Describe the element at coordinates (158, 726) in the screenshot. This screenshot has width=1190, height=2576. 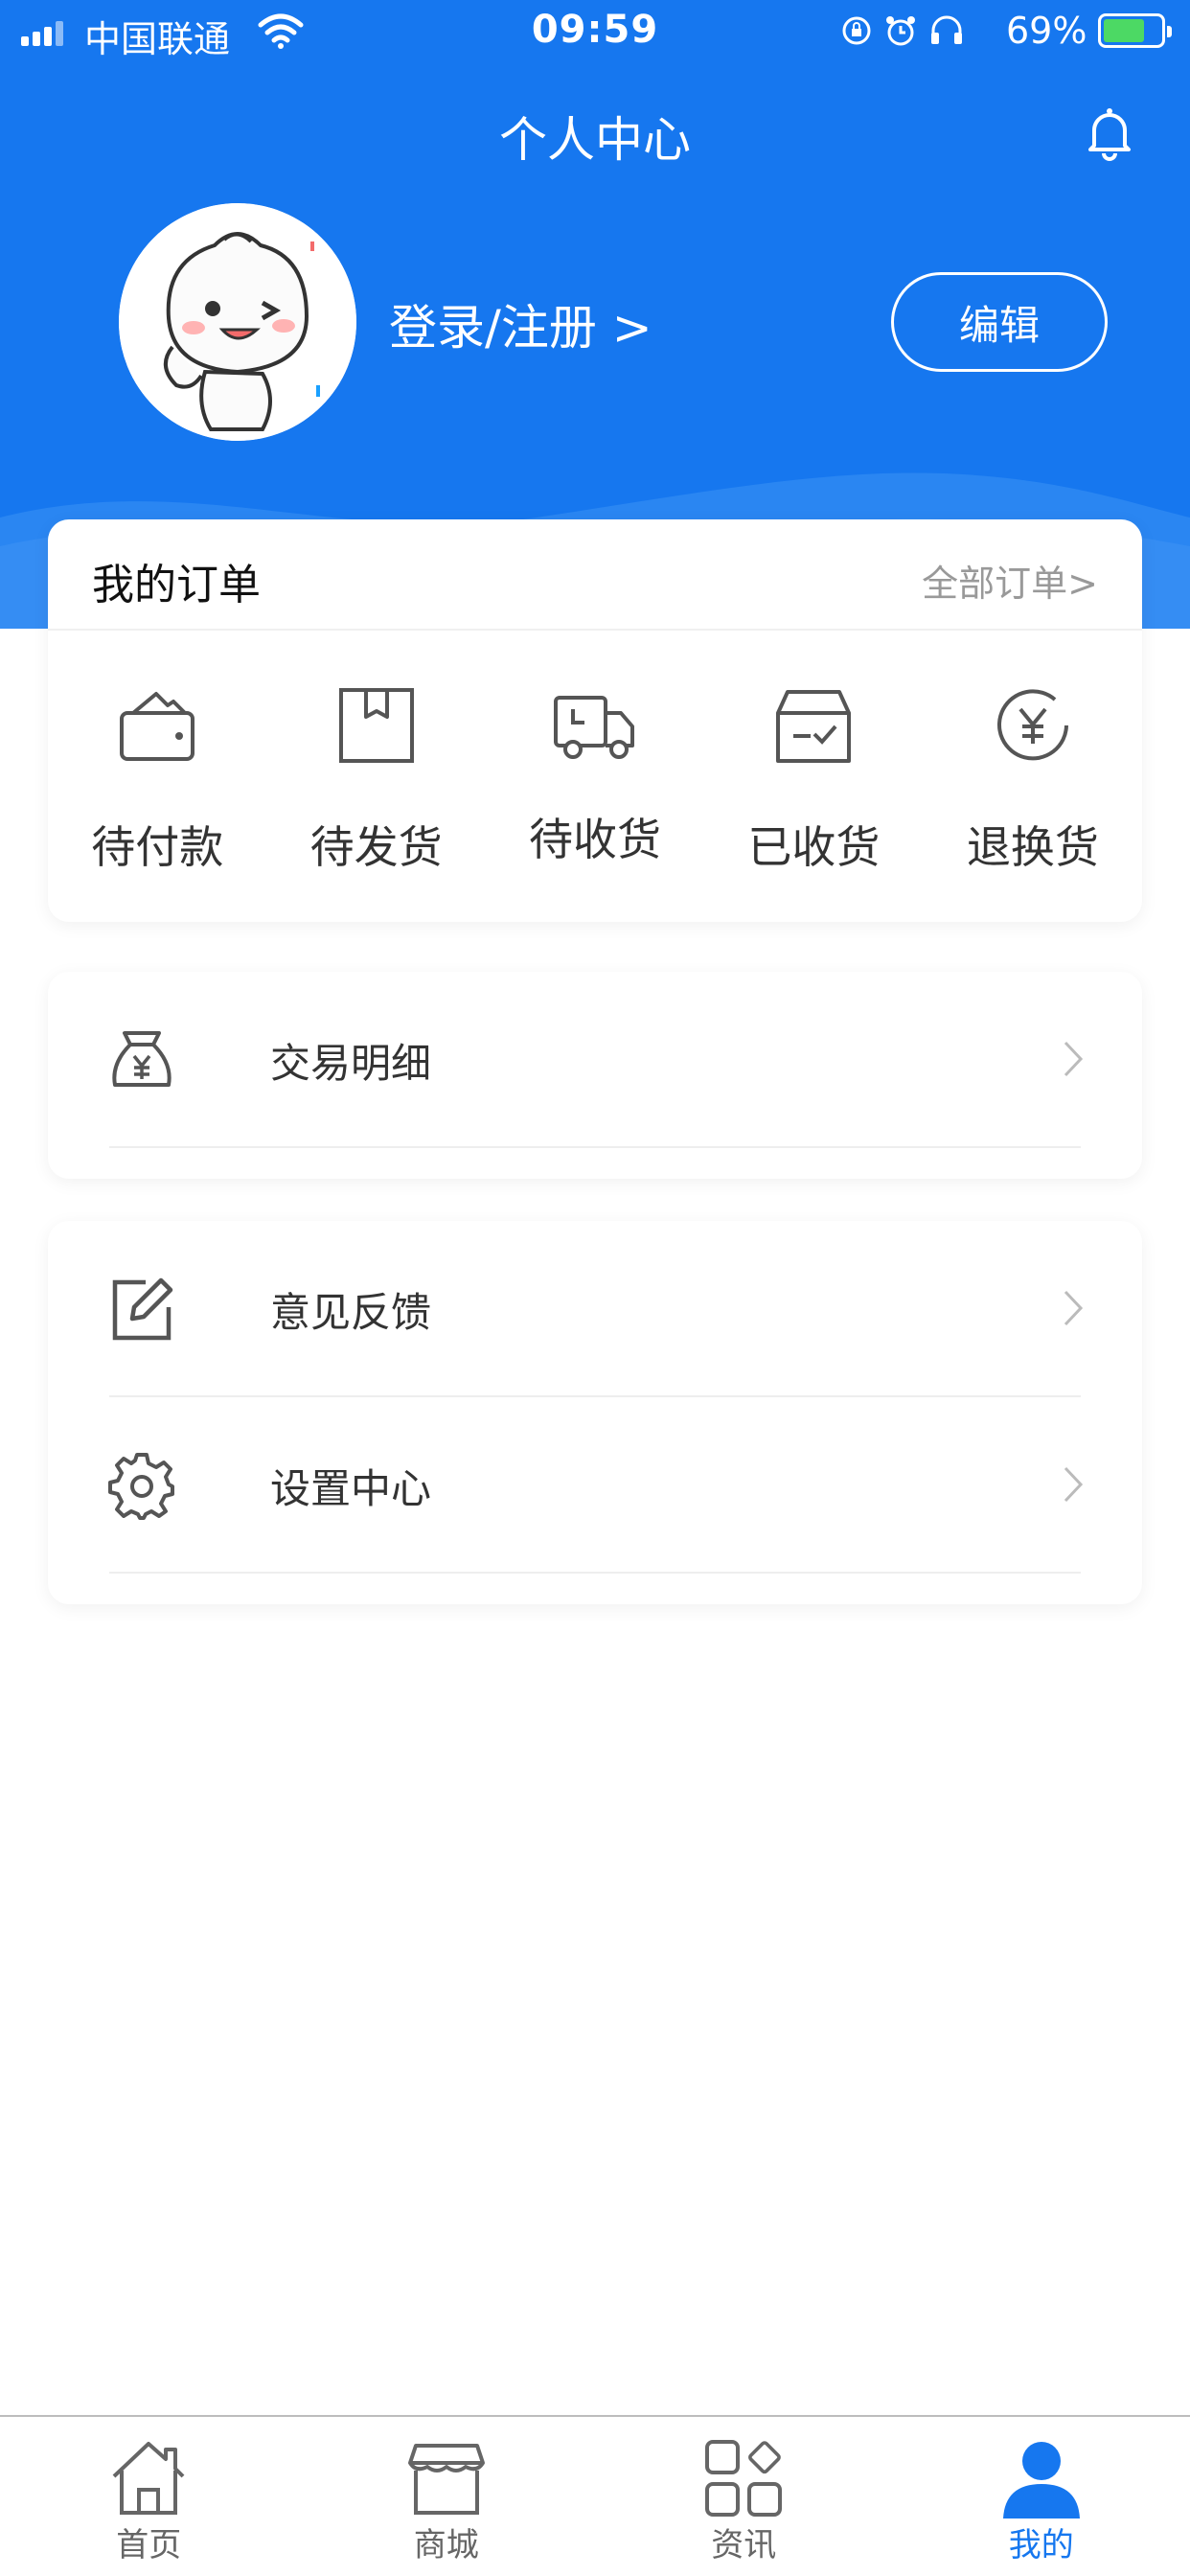
I see `wallet-icon` at that location.